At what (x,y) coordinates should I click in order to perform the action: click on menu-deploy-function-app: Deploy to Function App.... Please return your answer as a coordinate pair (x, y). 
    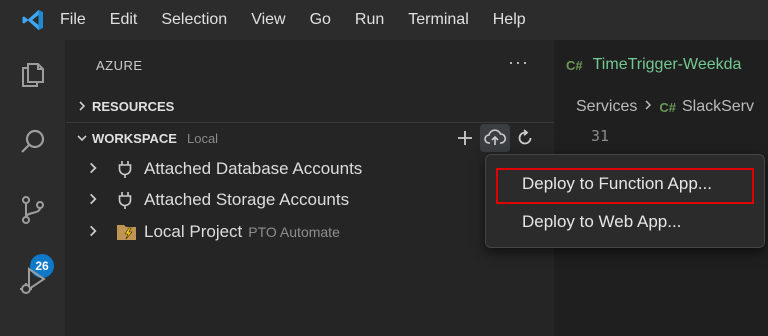
    Looking at the image, I should click on (630, 186).